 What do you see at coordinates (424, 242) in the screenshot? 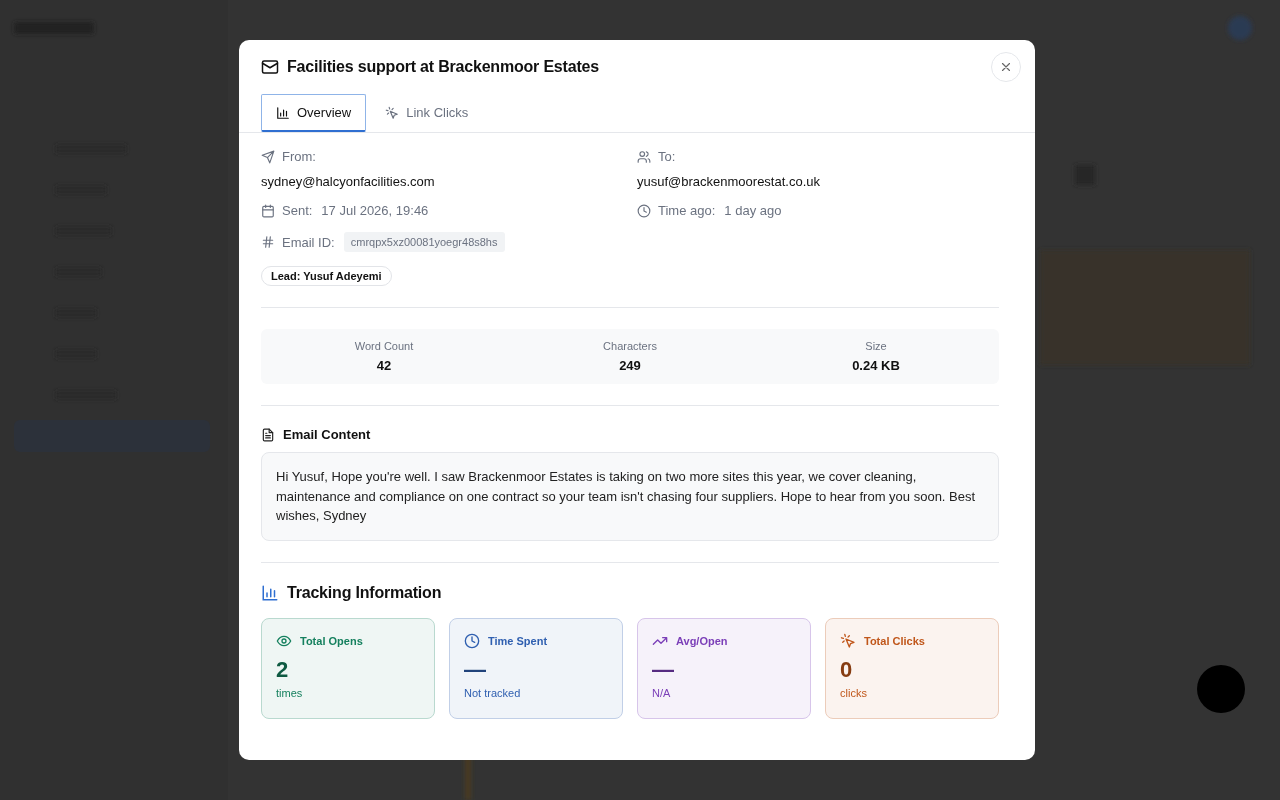
I see `email-id-code: cmrqpx5xz00081yoegr48s8hs` at bounding box center [424, 242].